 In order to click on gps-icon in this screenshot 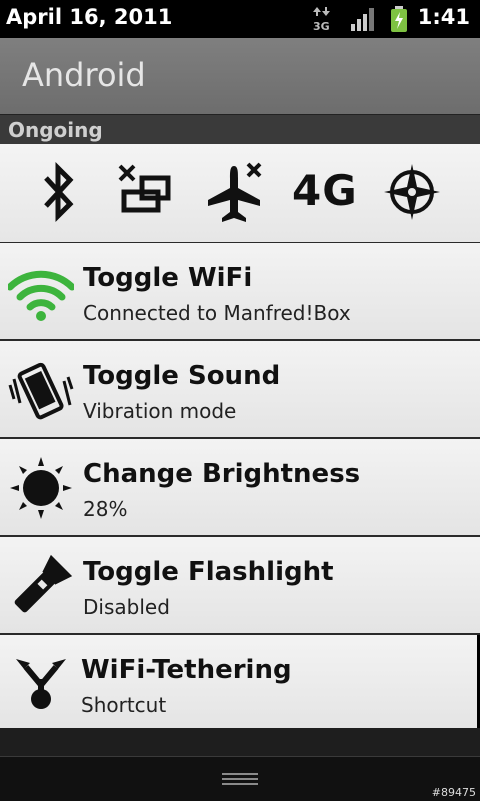, I will do `click(412, 193)`.